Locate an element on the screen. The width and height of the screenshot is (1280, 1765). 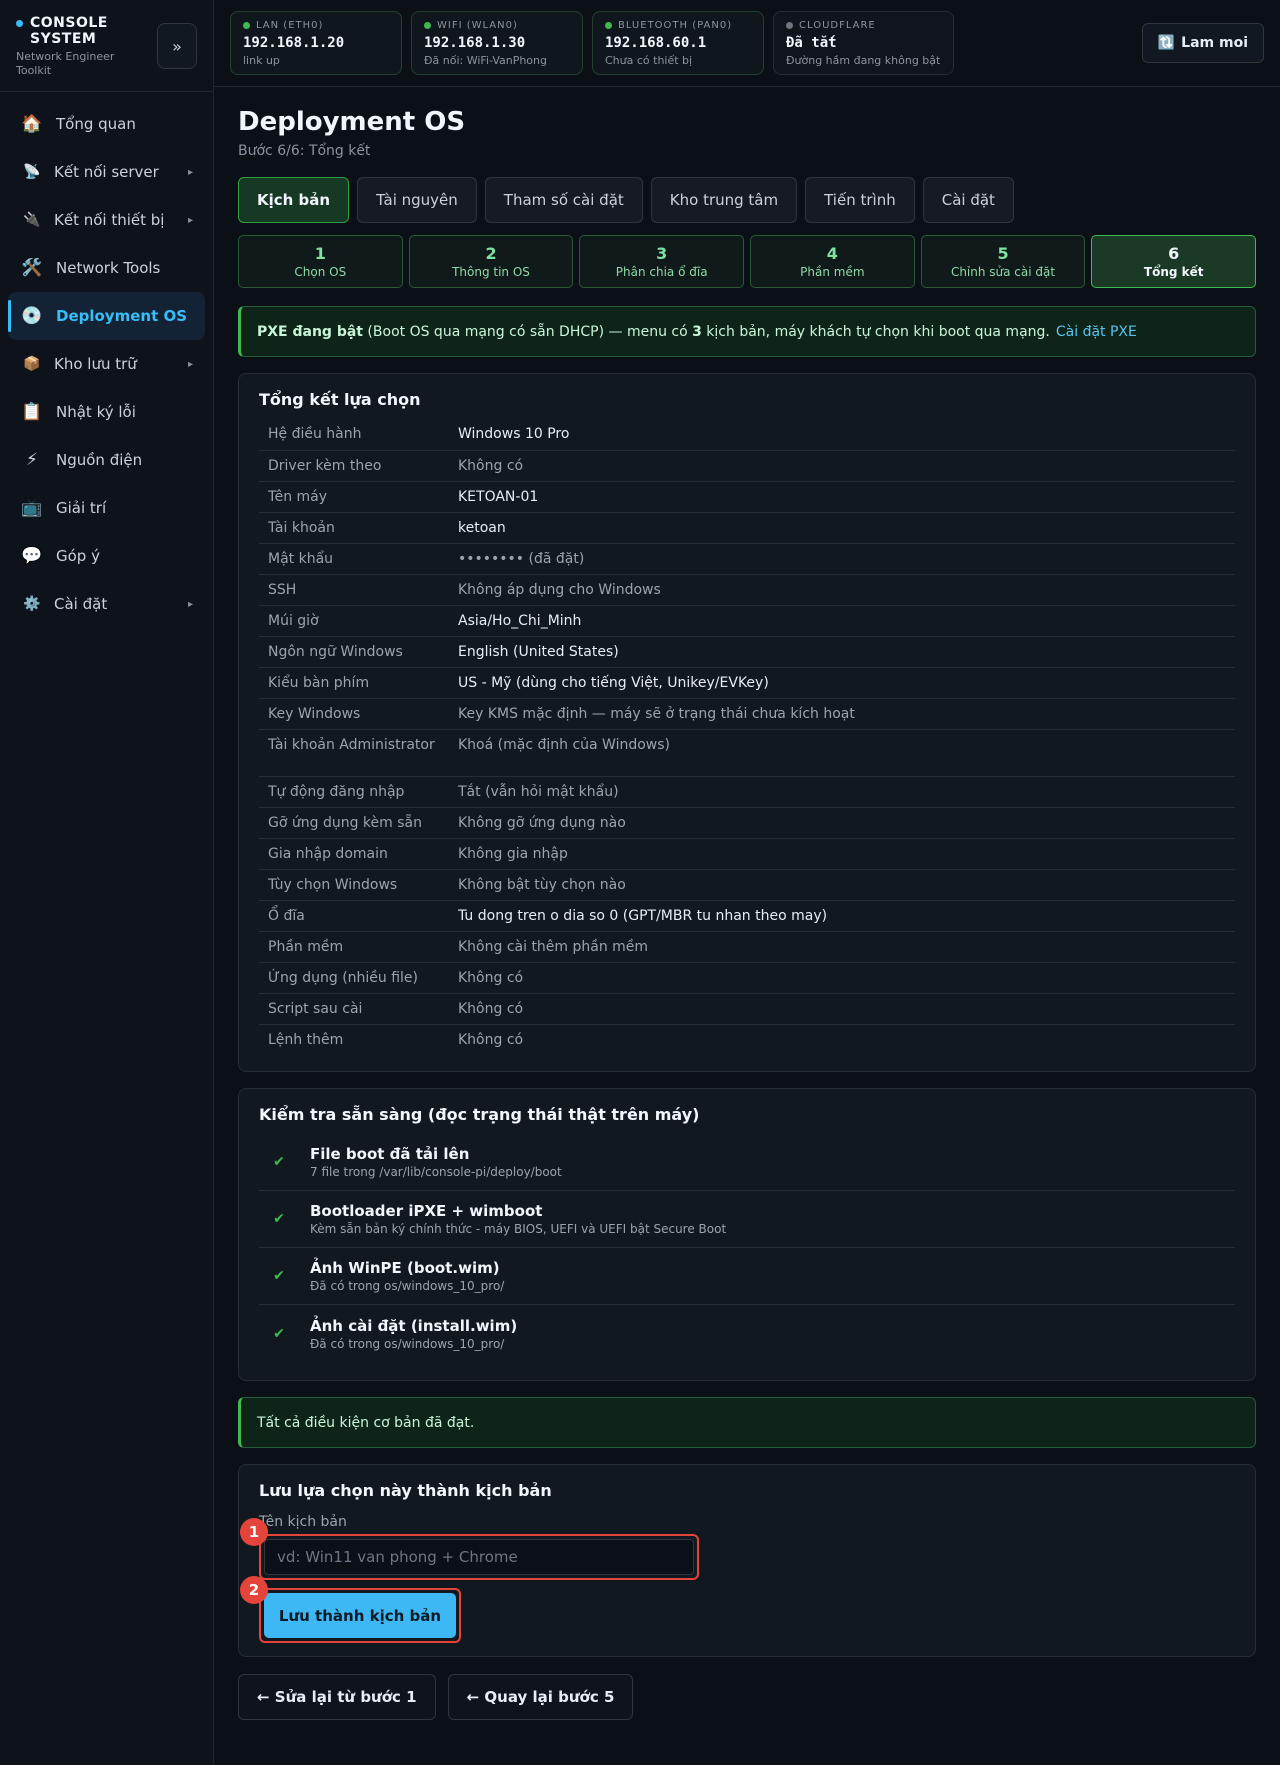
sidebar-item-settings: ⚙️ Cài đặt ▸ is located at coordinates (106, 604).